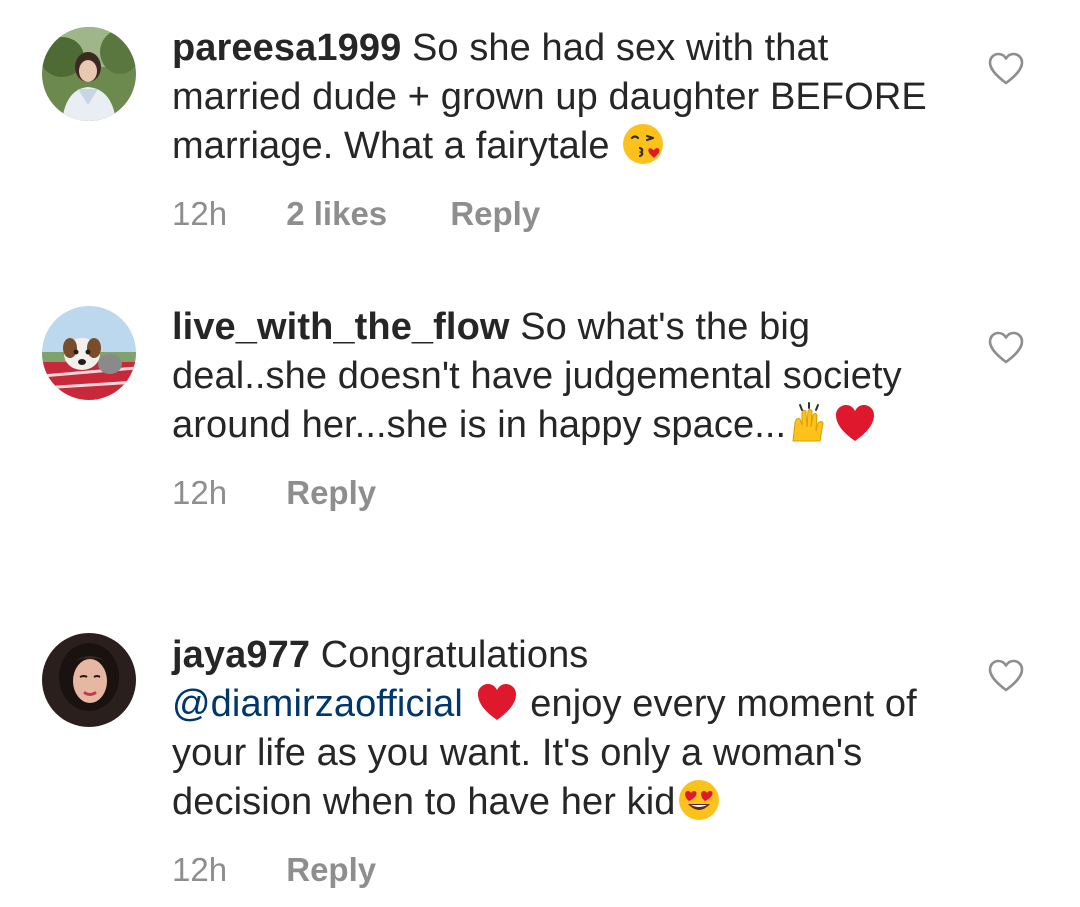  Describe the element at coordinates (241, 655) in the screenshot. I see `comment-username: jaya977` at that location.